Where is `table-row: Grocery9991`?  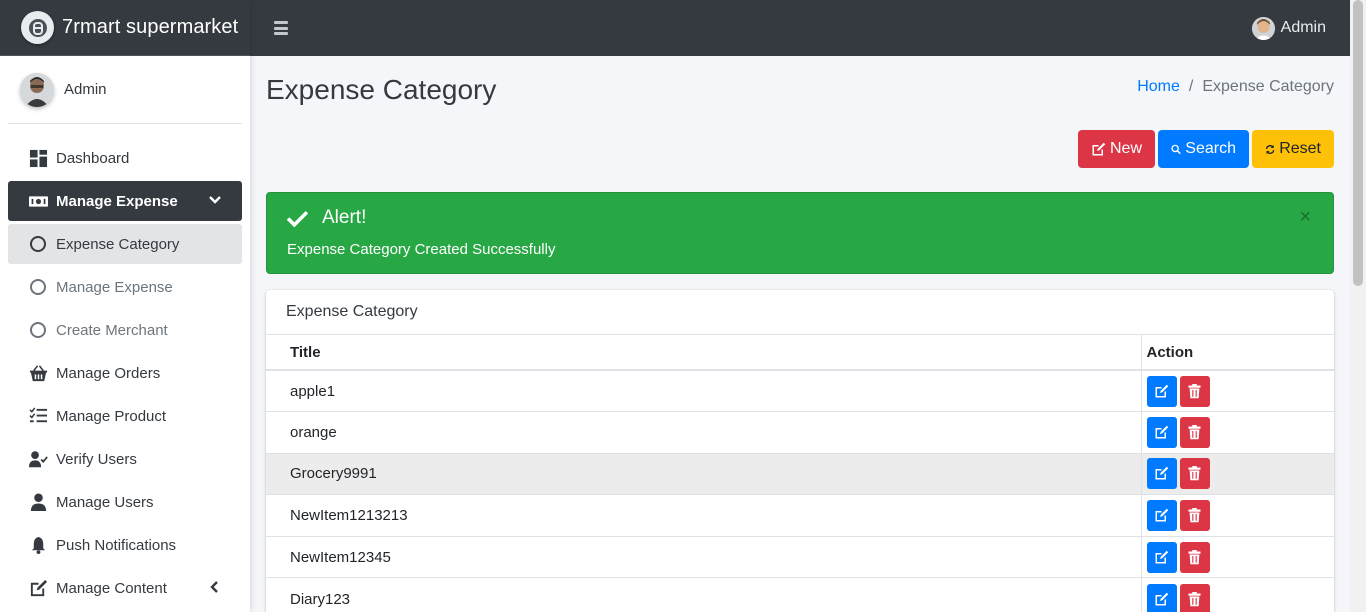
table-row: Grocery9991 is located at coordinates (800, 473).